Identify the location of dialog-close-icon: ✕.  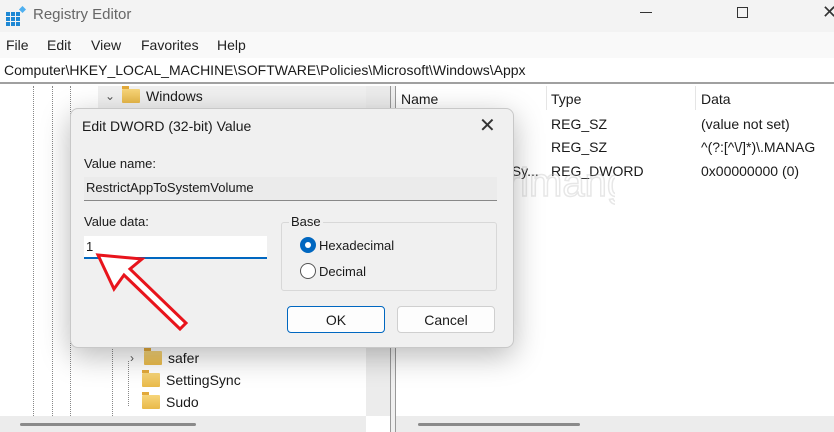
(487, 125).